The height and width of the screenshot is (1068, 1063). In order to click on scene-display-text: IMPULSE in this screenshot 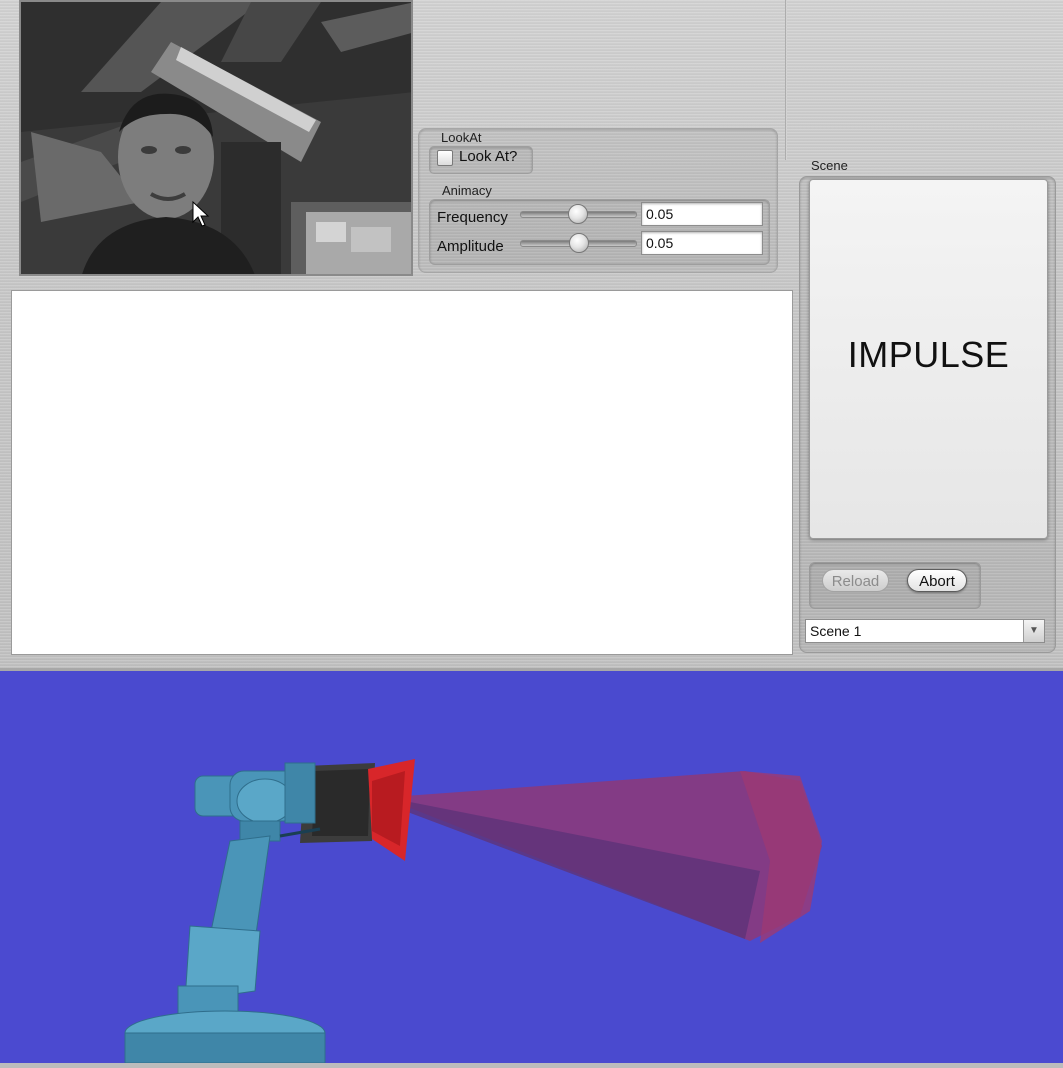, I will do `click(928, 354)`.